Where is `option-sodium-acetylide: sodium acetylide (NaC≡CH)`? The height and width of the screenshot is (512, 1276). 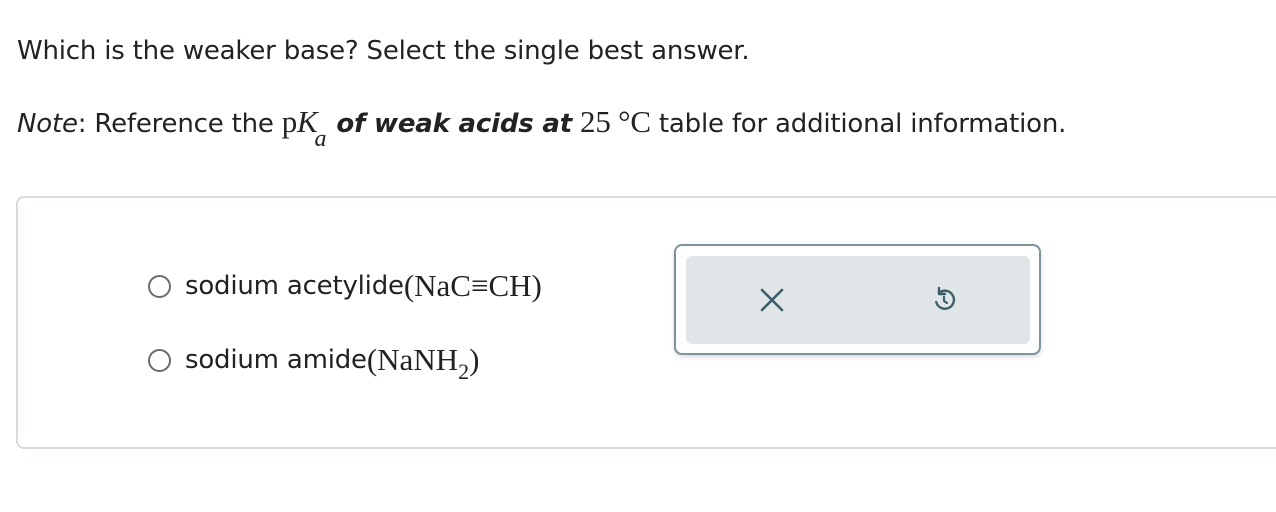 option-sodium-acetylide: sodium acetylide (NaC≡CH) is located at coordinates (345, 286).